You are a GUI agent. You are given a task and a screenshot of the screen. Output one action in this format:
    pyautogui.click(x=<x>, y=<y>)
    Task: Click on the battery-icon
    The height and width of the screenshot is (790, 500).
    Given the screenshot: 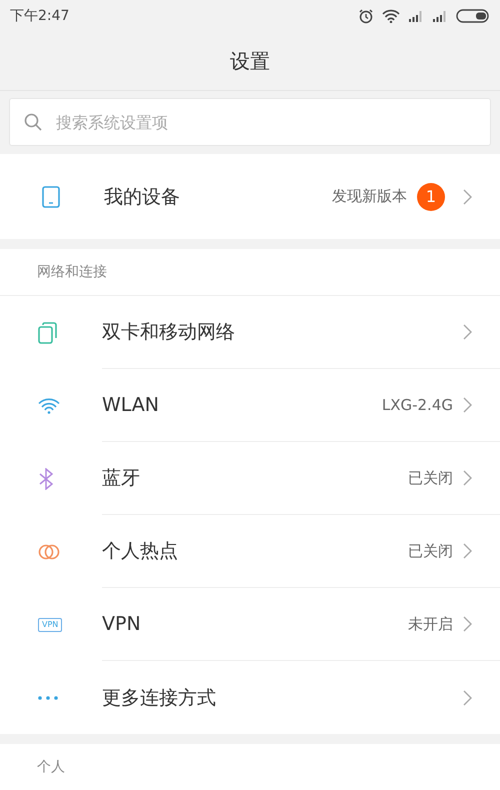 What is the action you would take?
    pyautogui.click(x=473, y=16)
    